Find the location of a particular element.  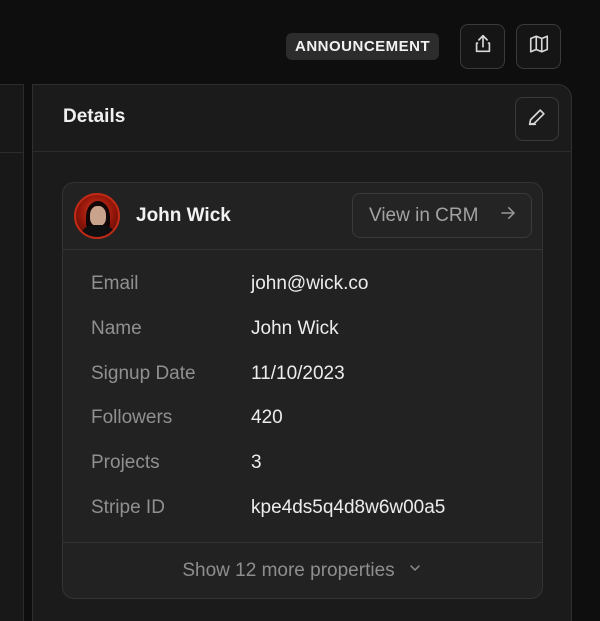

share-icon is located at coordinates (483, 46).